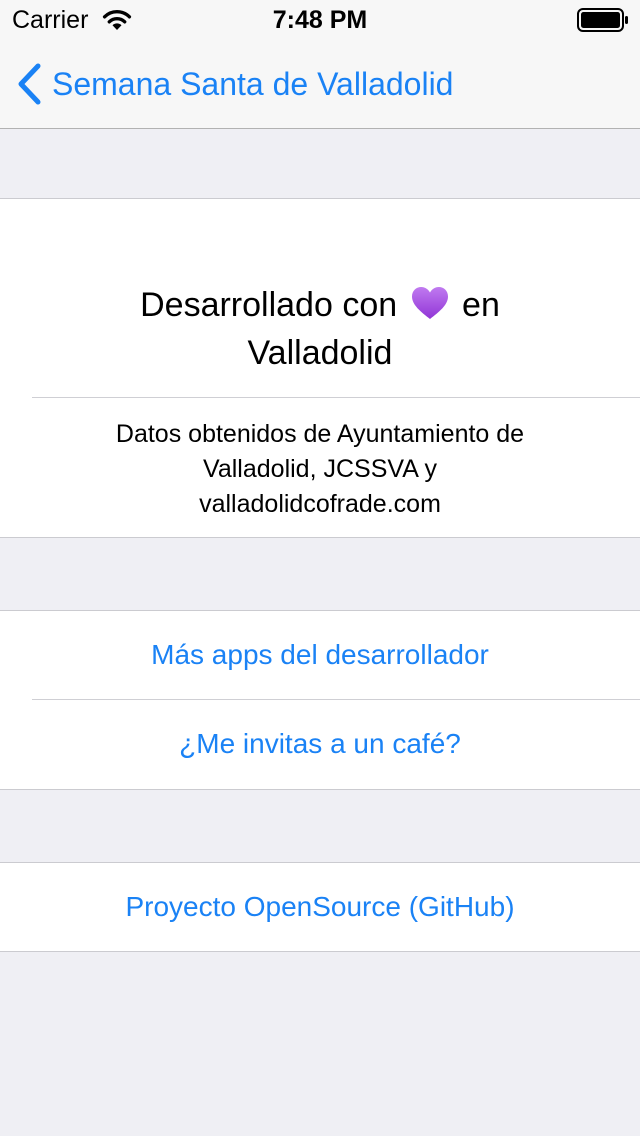 This screenshot has height=1136, width=640. Describe the element at coordinates (320, 329) in the screenshot. I see `developer-headline: Desarrollado con en Valladolid` at that location.